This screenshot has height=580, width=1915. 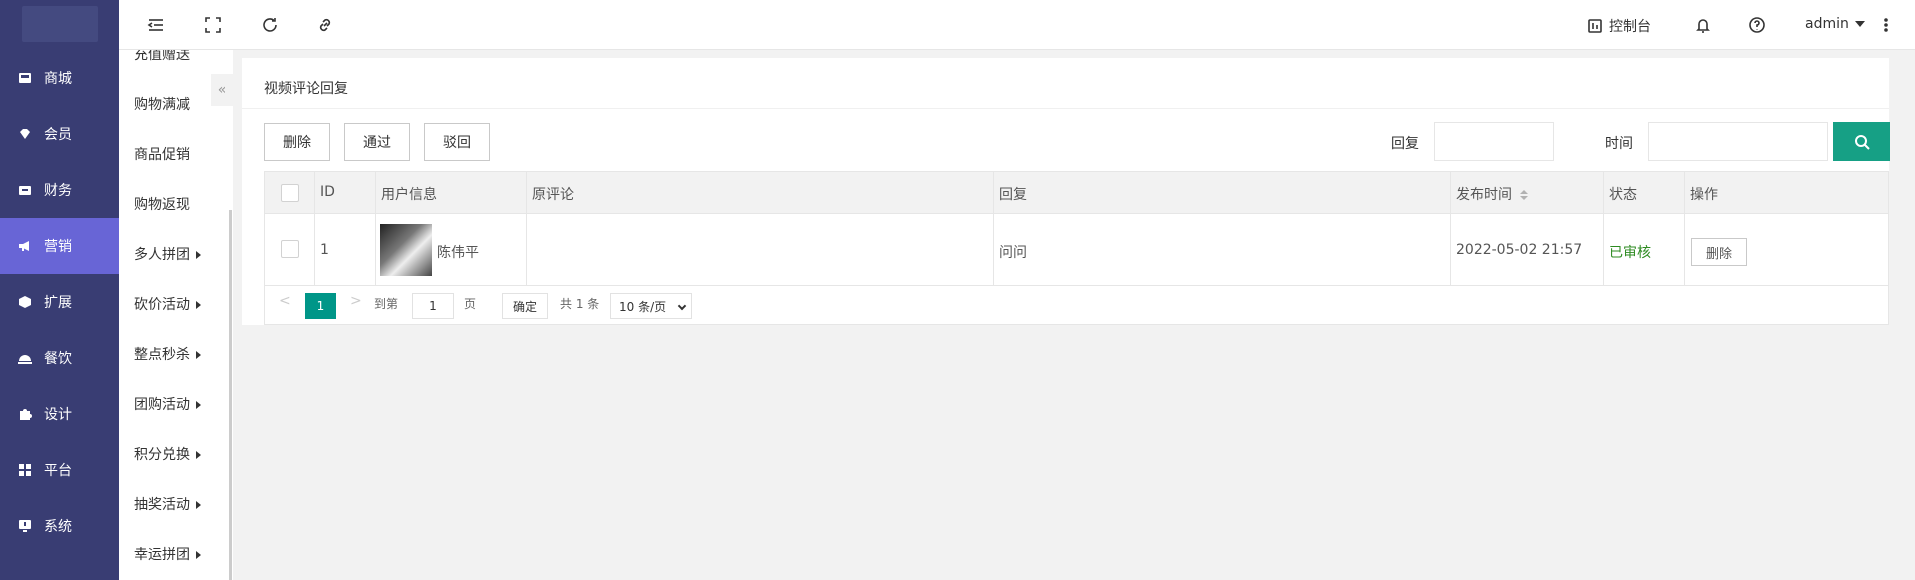 What do you see at coordinates (1757, 25) in the screenshot?
I see `help-icon` at bounding box center [1757, 25].